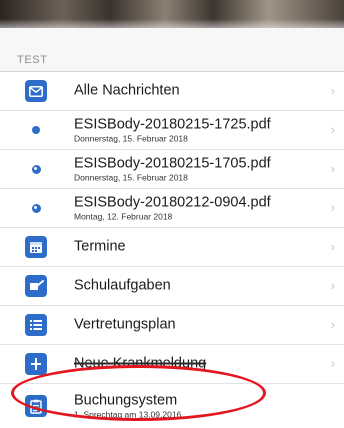 The height and width of the screenshot is (428, 344). I want to click on section-title: TEST, so click(32, 60).